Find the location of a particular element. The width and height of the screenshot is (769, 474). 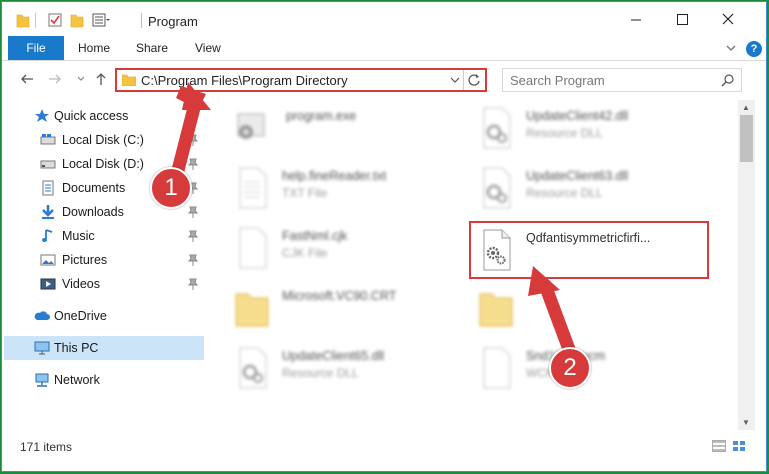

address-path: C:\Program Files\Program Directory is located at coordinates (244, 80).